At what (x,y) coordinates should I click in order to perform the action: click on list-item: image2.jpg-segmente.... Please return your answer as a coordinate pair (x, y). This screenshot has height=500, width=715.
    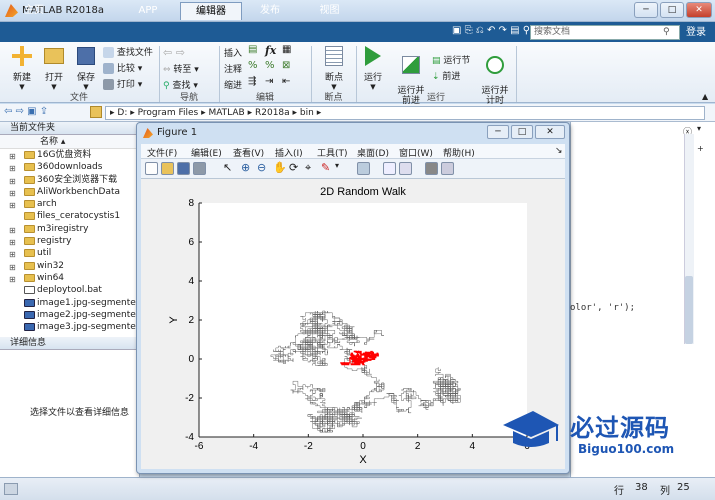
    Looking at the image, I should click on (69, 315).